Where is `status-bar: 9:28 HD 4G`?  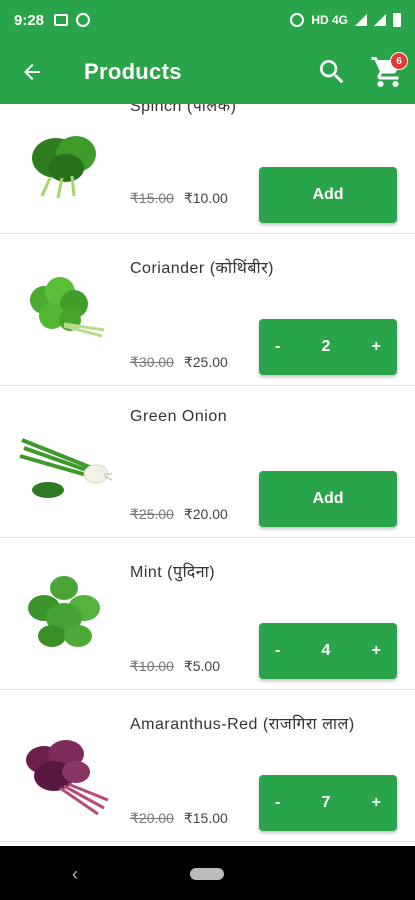 status-bar: 9:28 HD 4G is located at coordinates (207, 20).